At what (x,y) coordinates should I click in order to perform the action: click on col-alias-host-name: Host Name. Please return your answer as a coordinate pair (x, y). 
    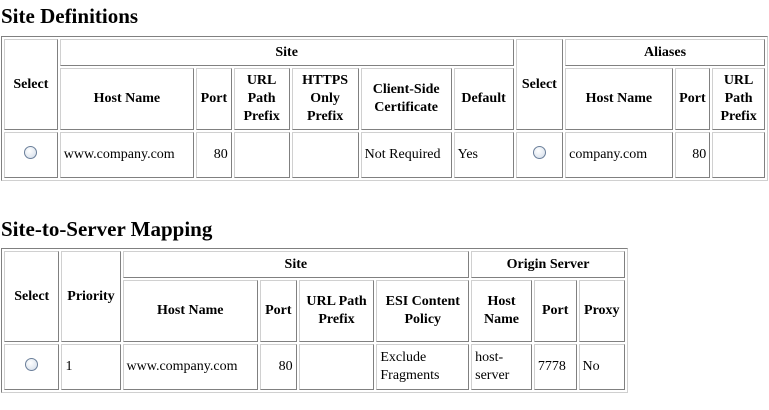
    Looking at the image, I should click on (619, 99).